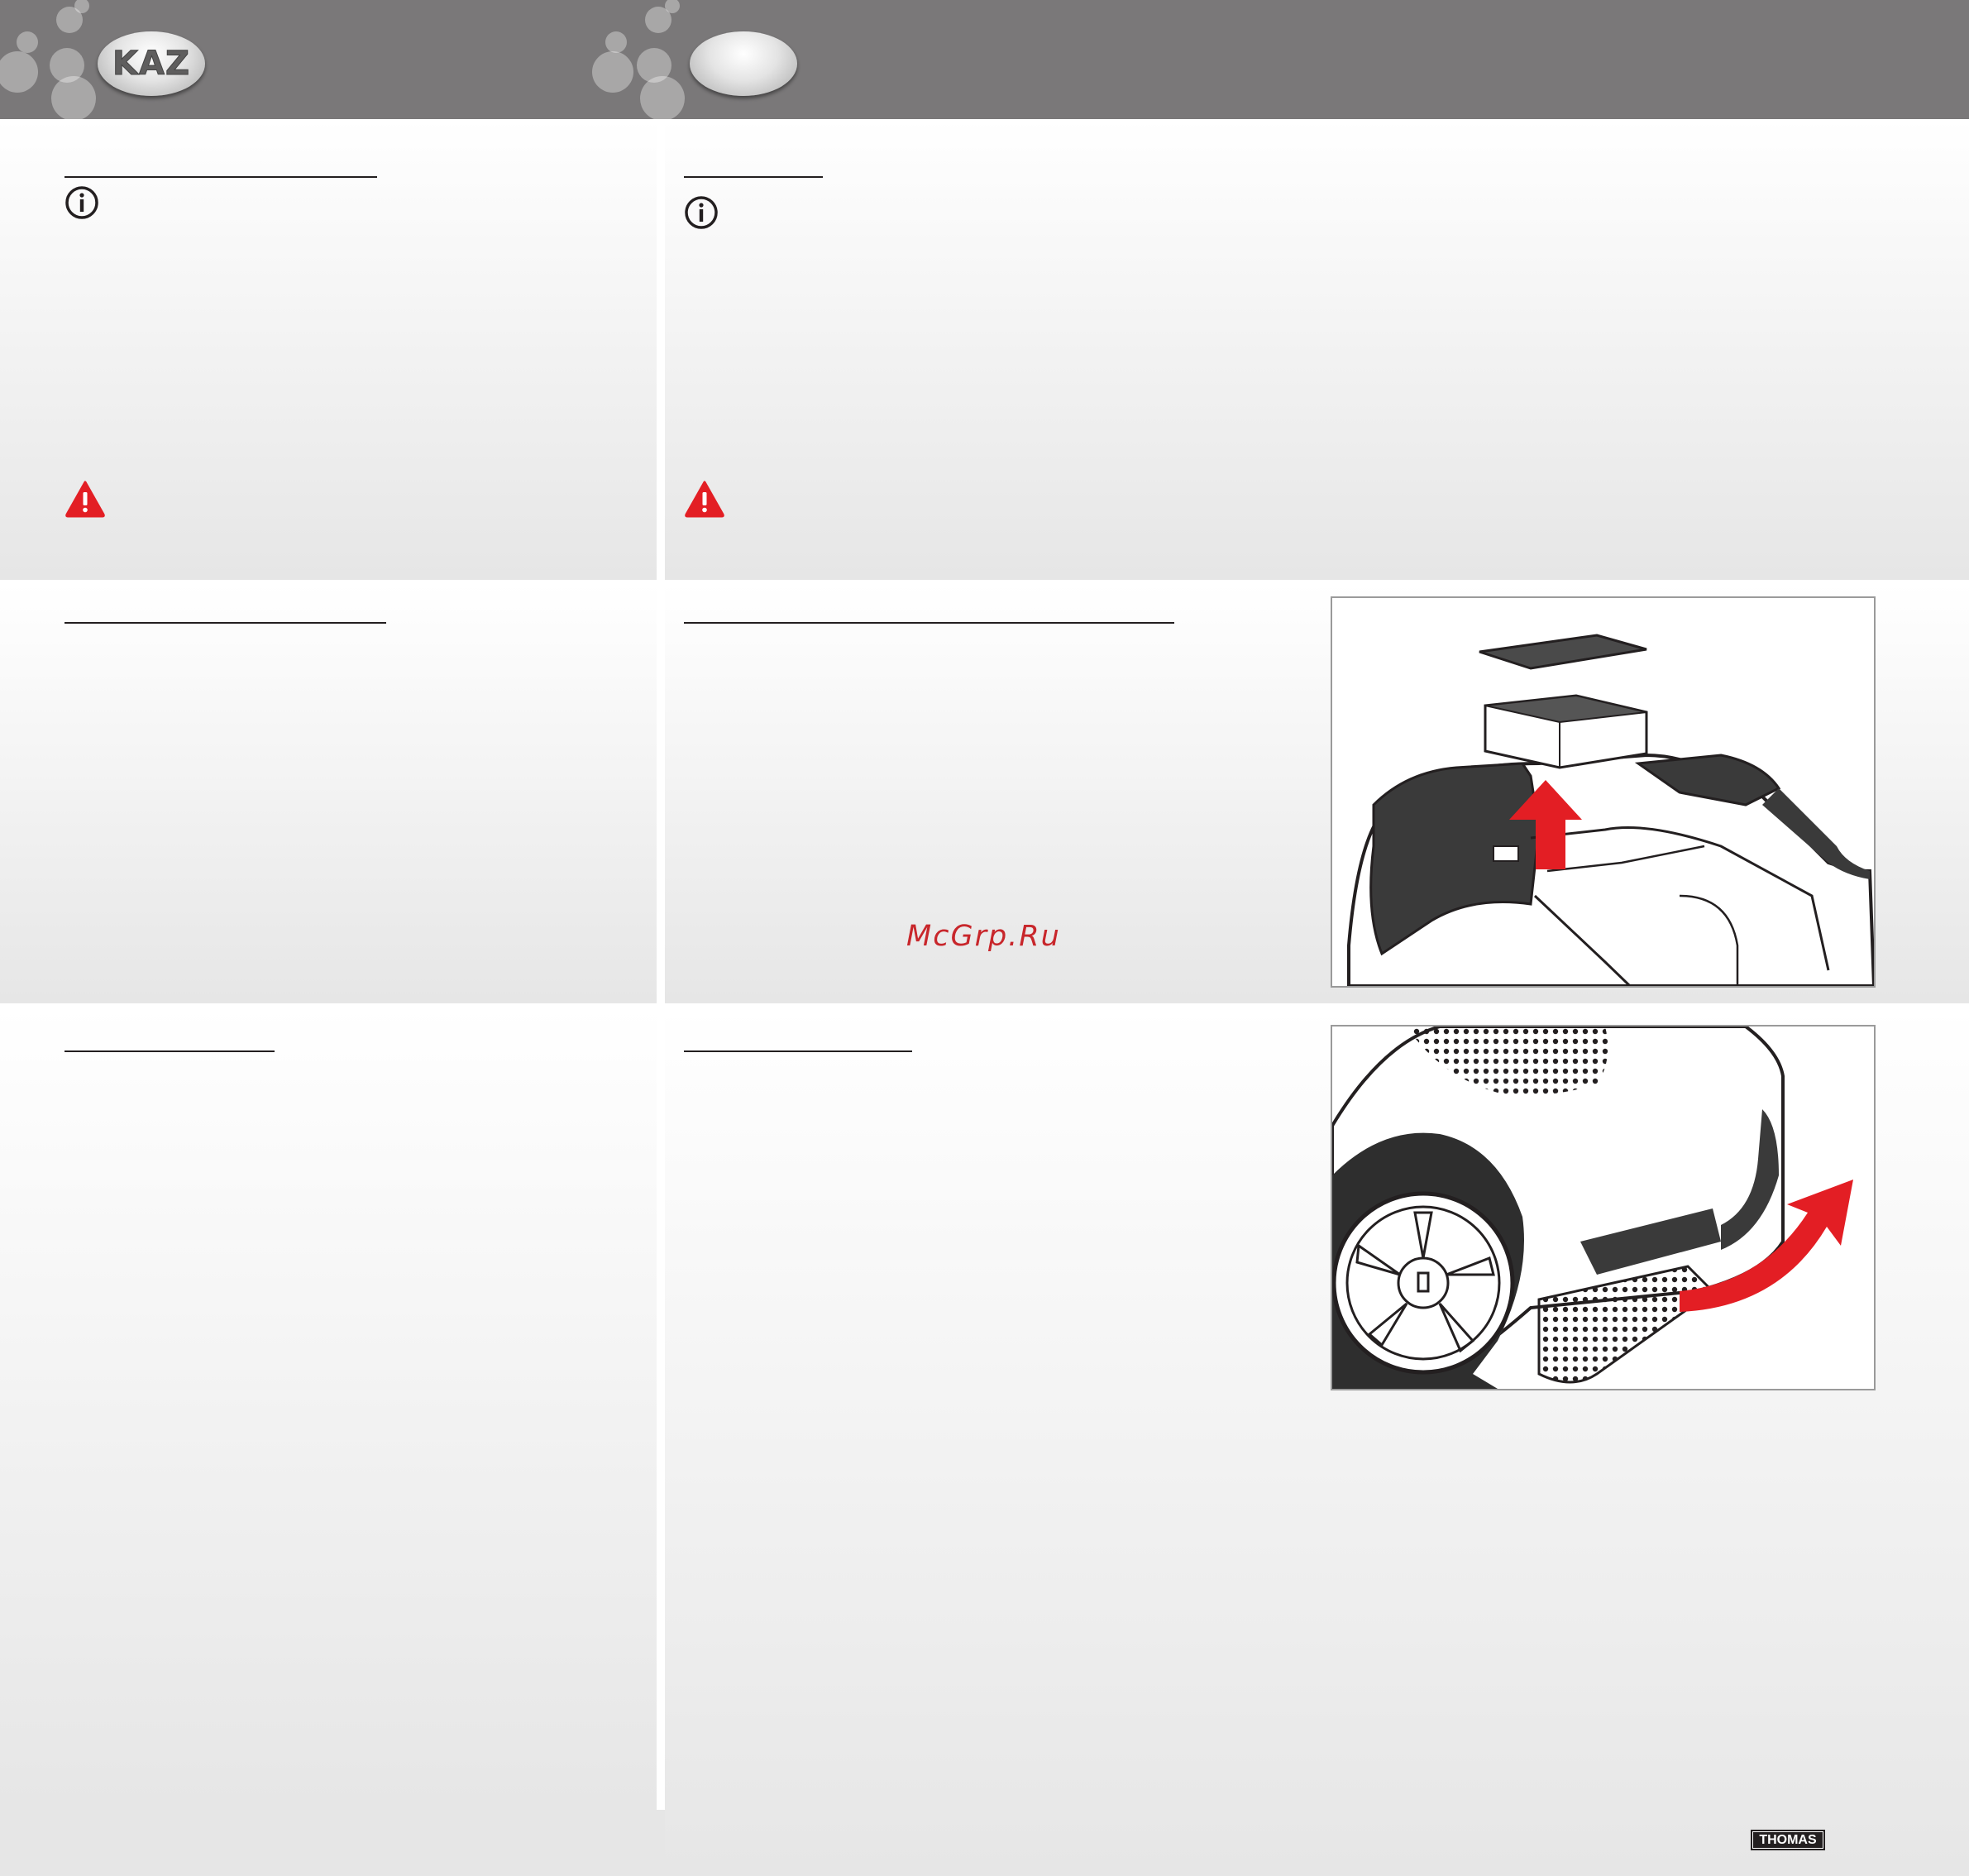  Describe the element at coordinates (332, 1843) in the screenshot. I see `panel-left-footer` at that location.